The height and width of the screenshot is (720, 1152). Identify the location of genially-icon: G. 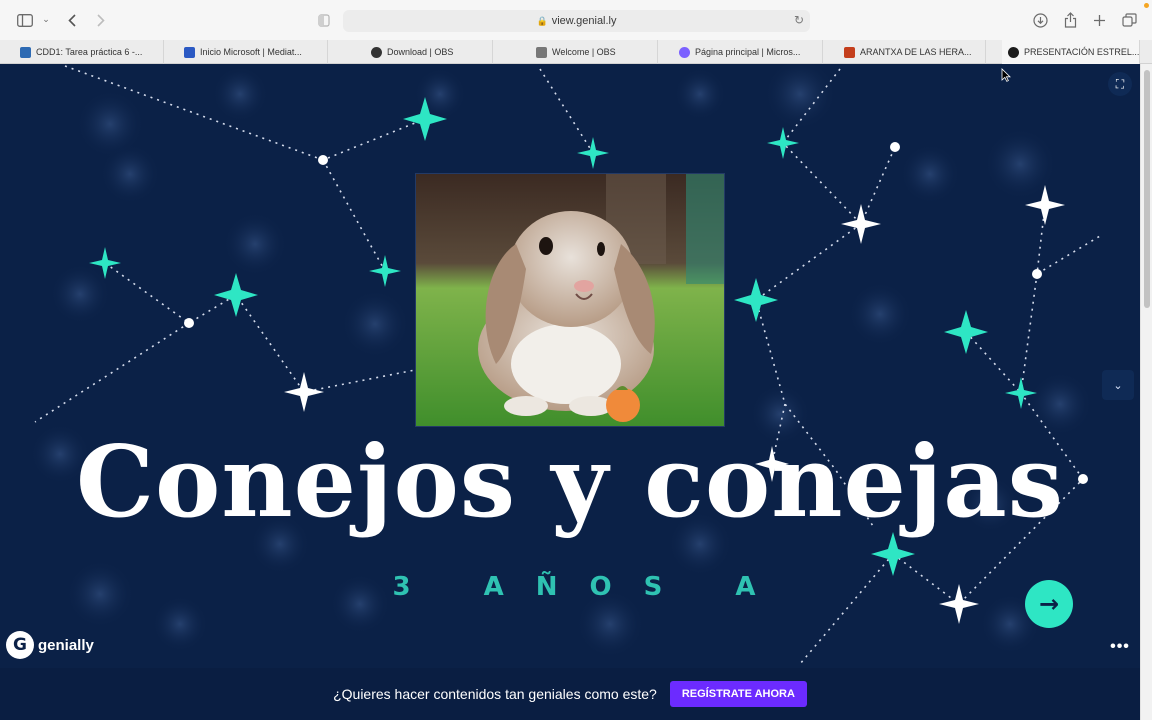
(20, 645).